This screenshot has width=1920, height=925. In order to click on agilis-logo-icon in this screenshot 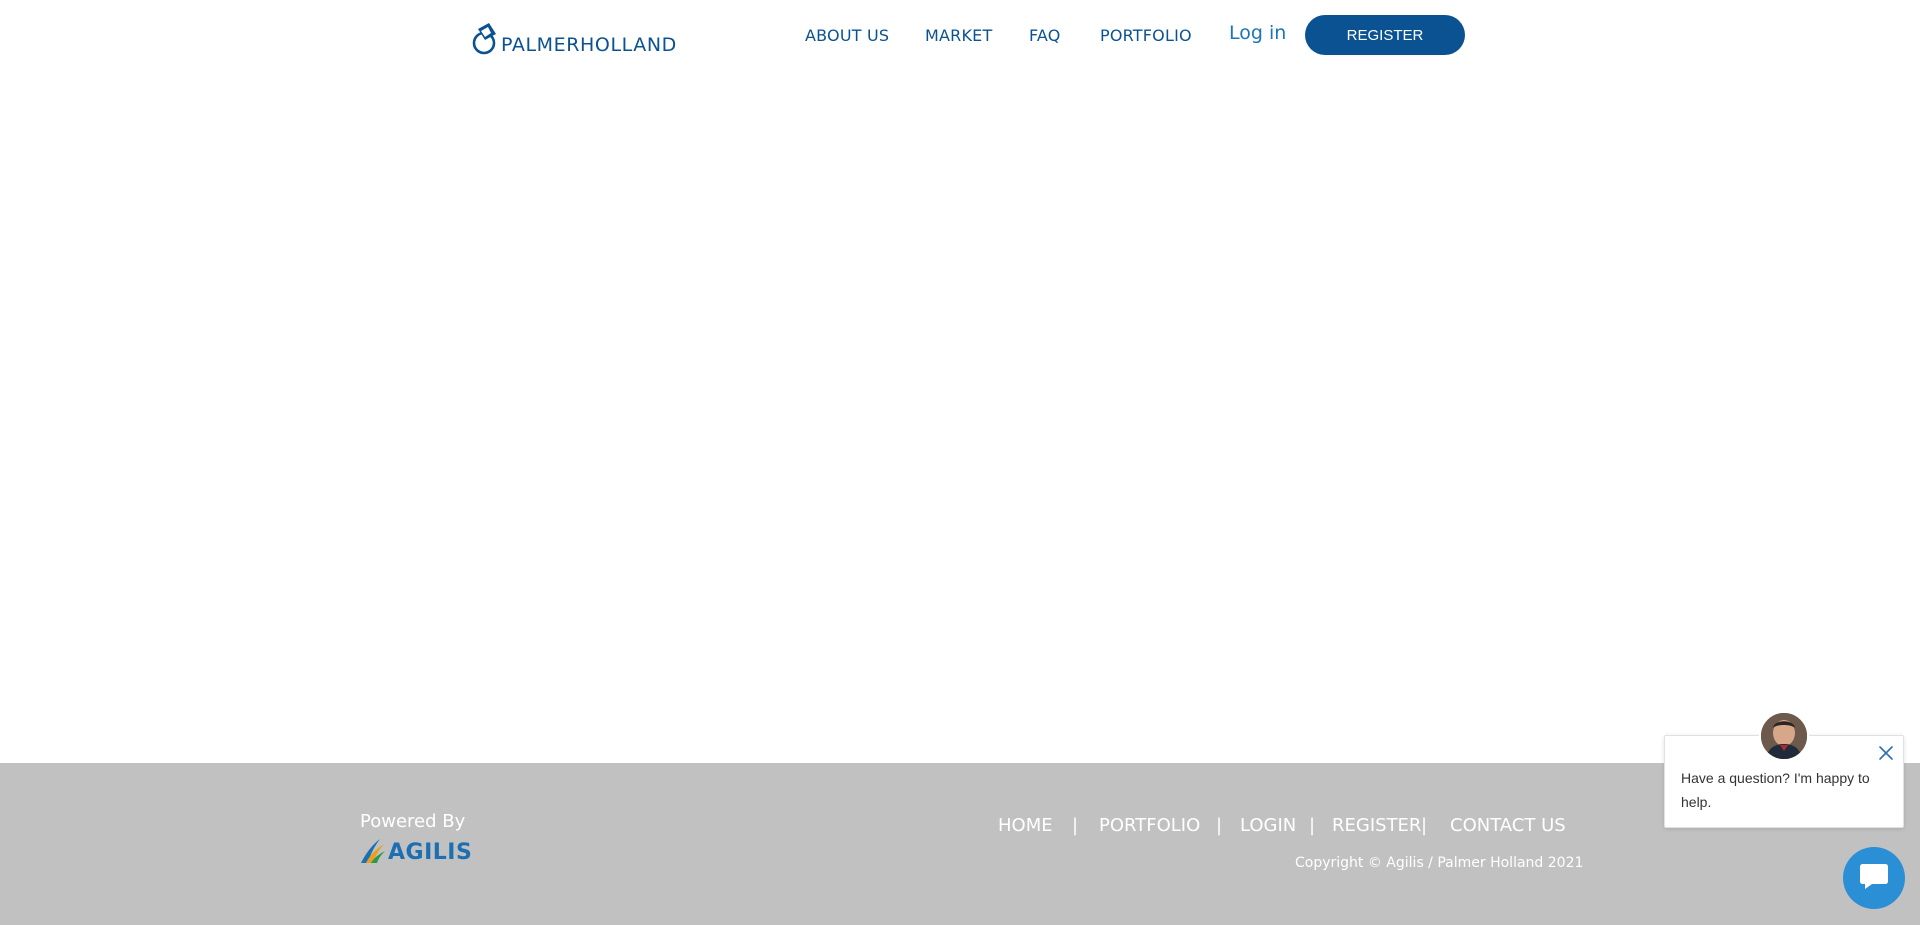, I will do `click(373, 852)`.